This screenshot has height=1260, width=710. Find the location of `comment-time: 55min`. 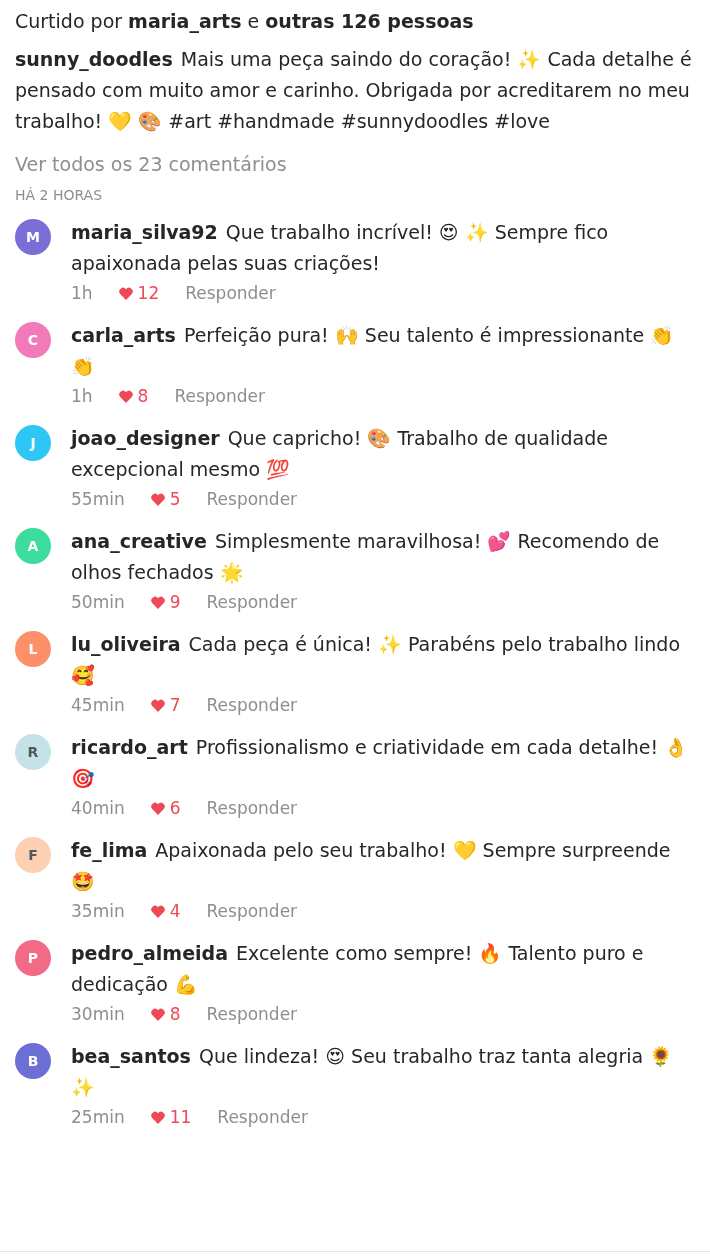

comment-time: 55min is located at coordinates (98, 499).